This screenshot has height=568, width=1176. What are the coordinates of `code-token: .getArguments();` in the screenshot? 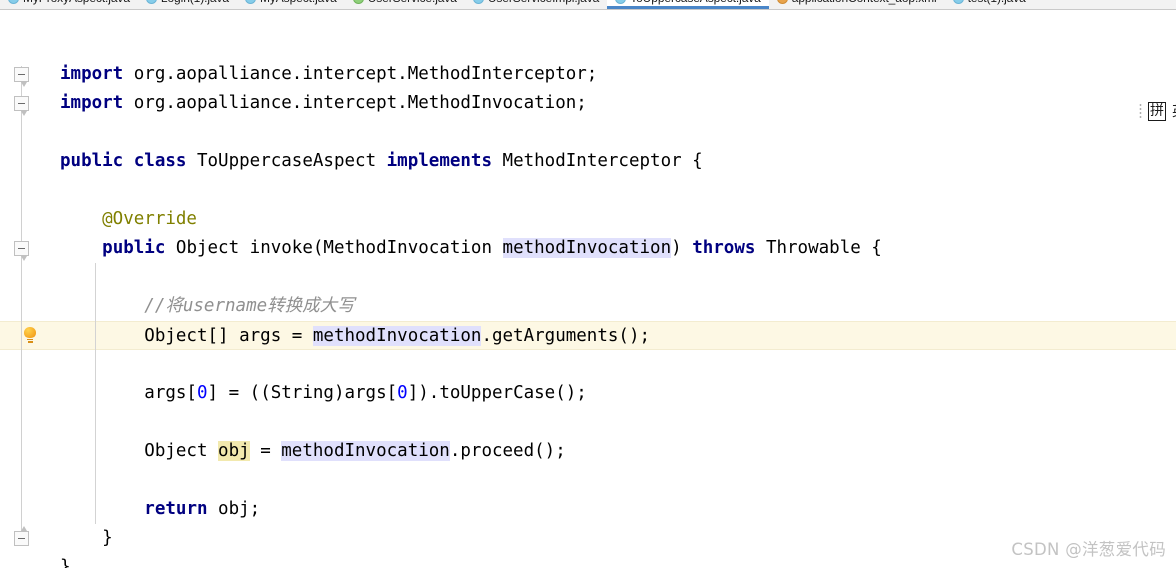 It's located at (566, 336).